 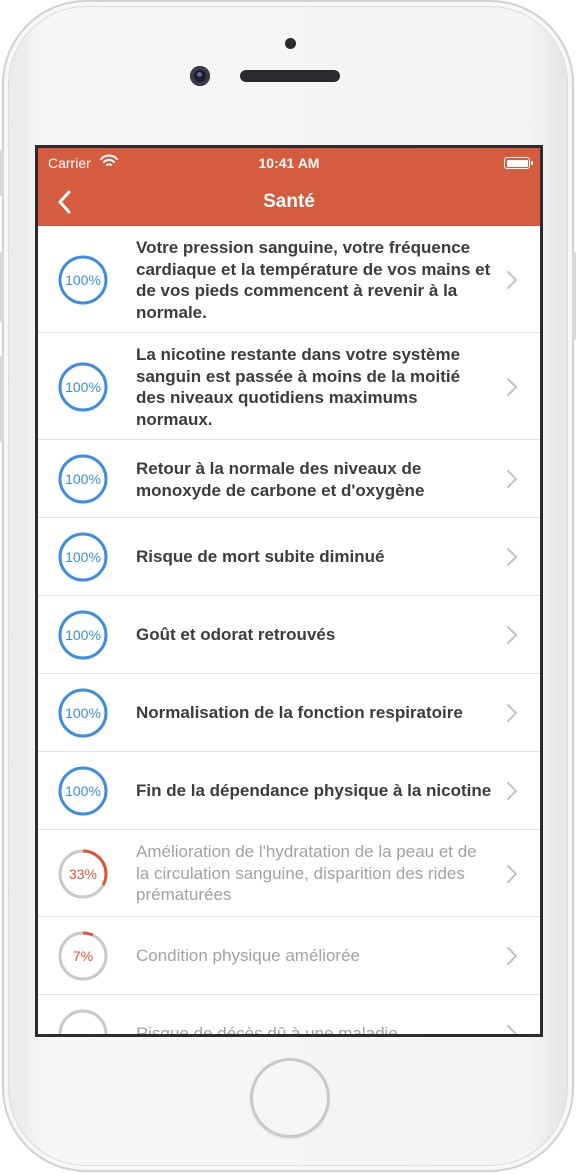 What do you see at coordinates (267, 1029) in the screenshot?
I see `milestone-label: Risque de décès dû à une maladie` at bounding box center [267, 1029].